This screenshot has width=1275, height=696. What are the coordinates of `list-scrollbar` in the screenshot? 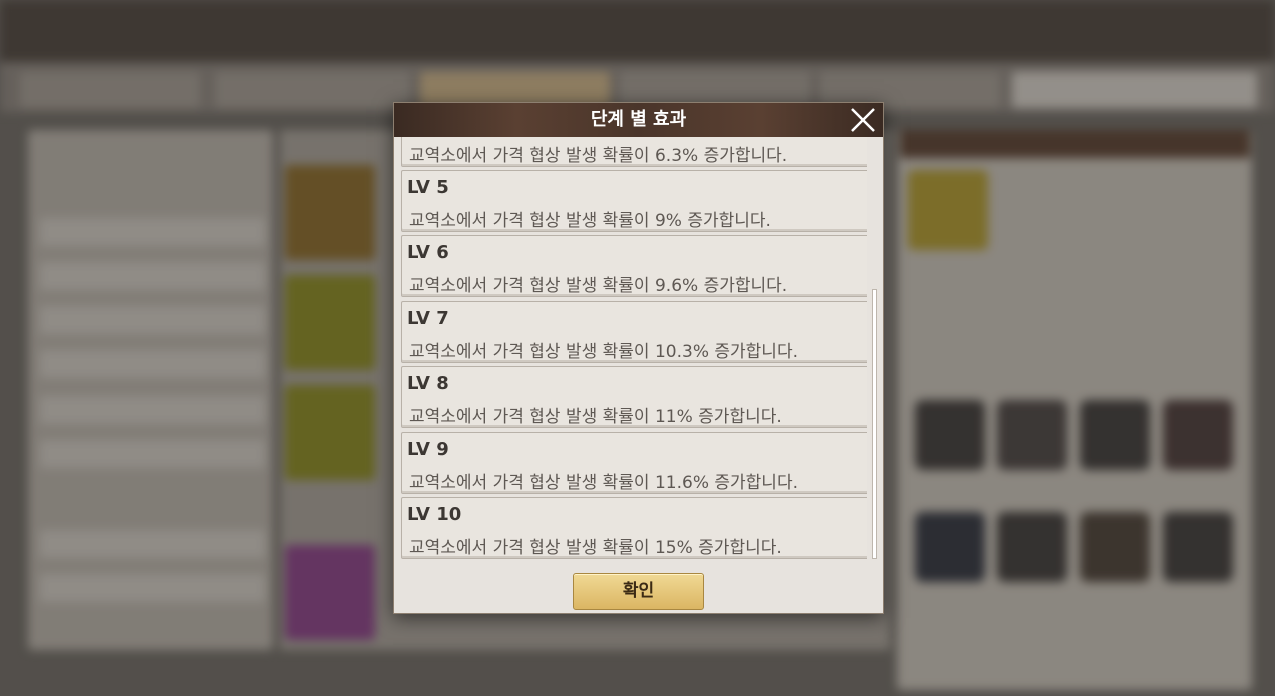 It's located at (874, 424).